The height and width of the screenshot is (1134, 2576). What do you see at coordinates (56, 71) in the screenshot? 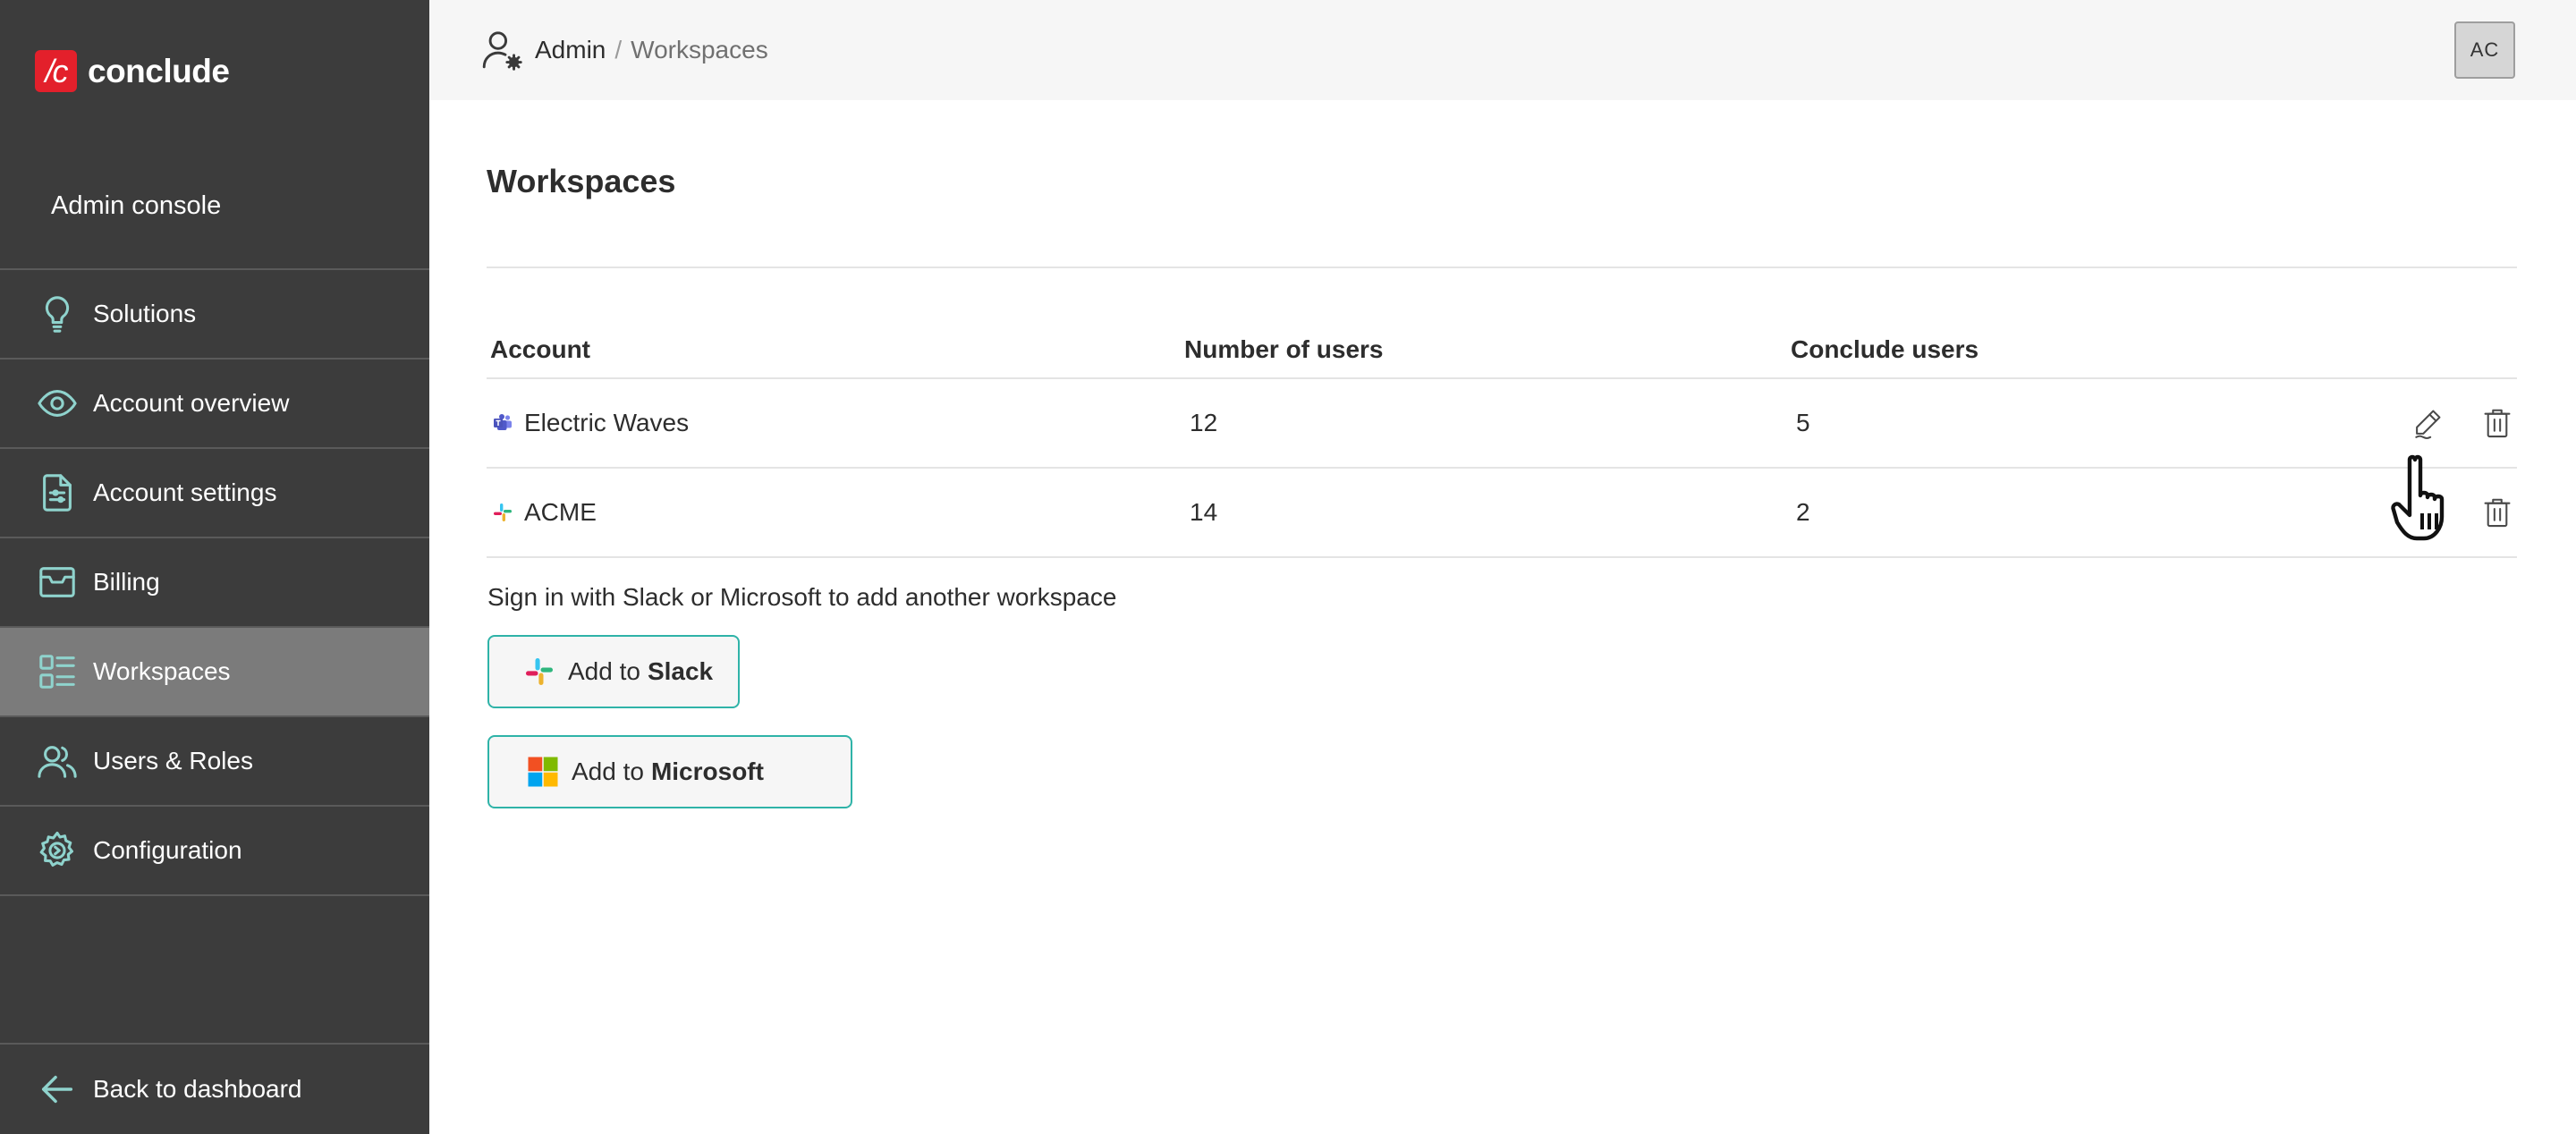
I see `logo-mark: /c` at bounding box center [56, 71].